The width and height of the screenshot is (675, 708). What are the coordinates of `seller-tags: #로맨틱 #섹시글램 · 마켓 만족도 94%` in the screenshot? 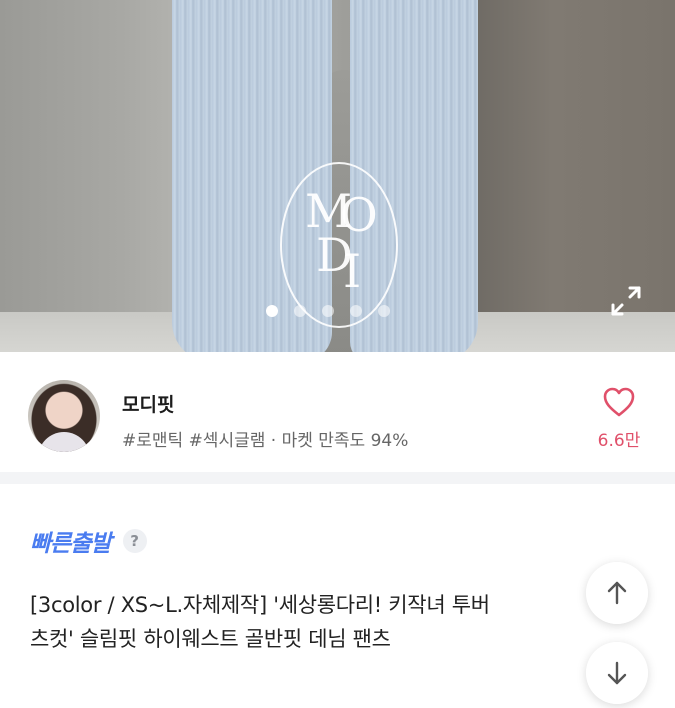 It's located at (265, 441).